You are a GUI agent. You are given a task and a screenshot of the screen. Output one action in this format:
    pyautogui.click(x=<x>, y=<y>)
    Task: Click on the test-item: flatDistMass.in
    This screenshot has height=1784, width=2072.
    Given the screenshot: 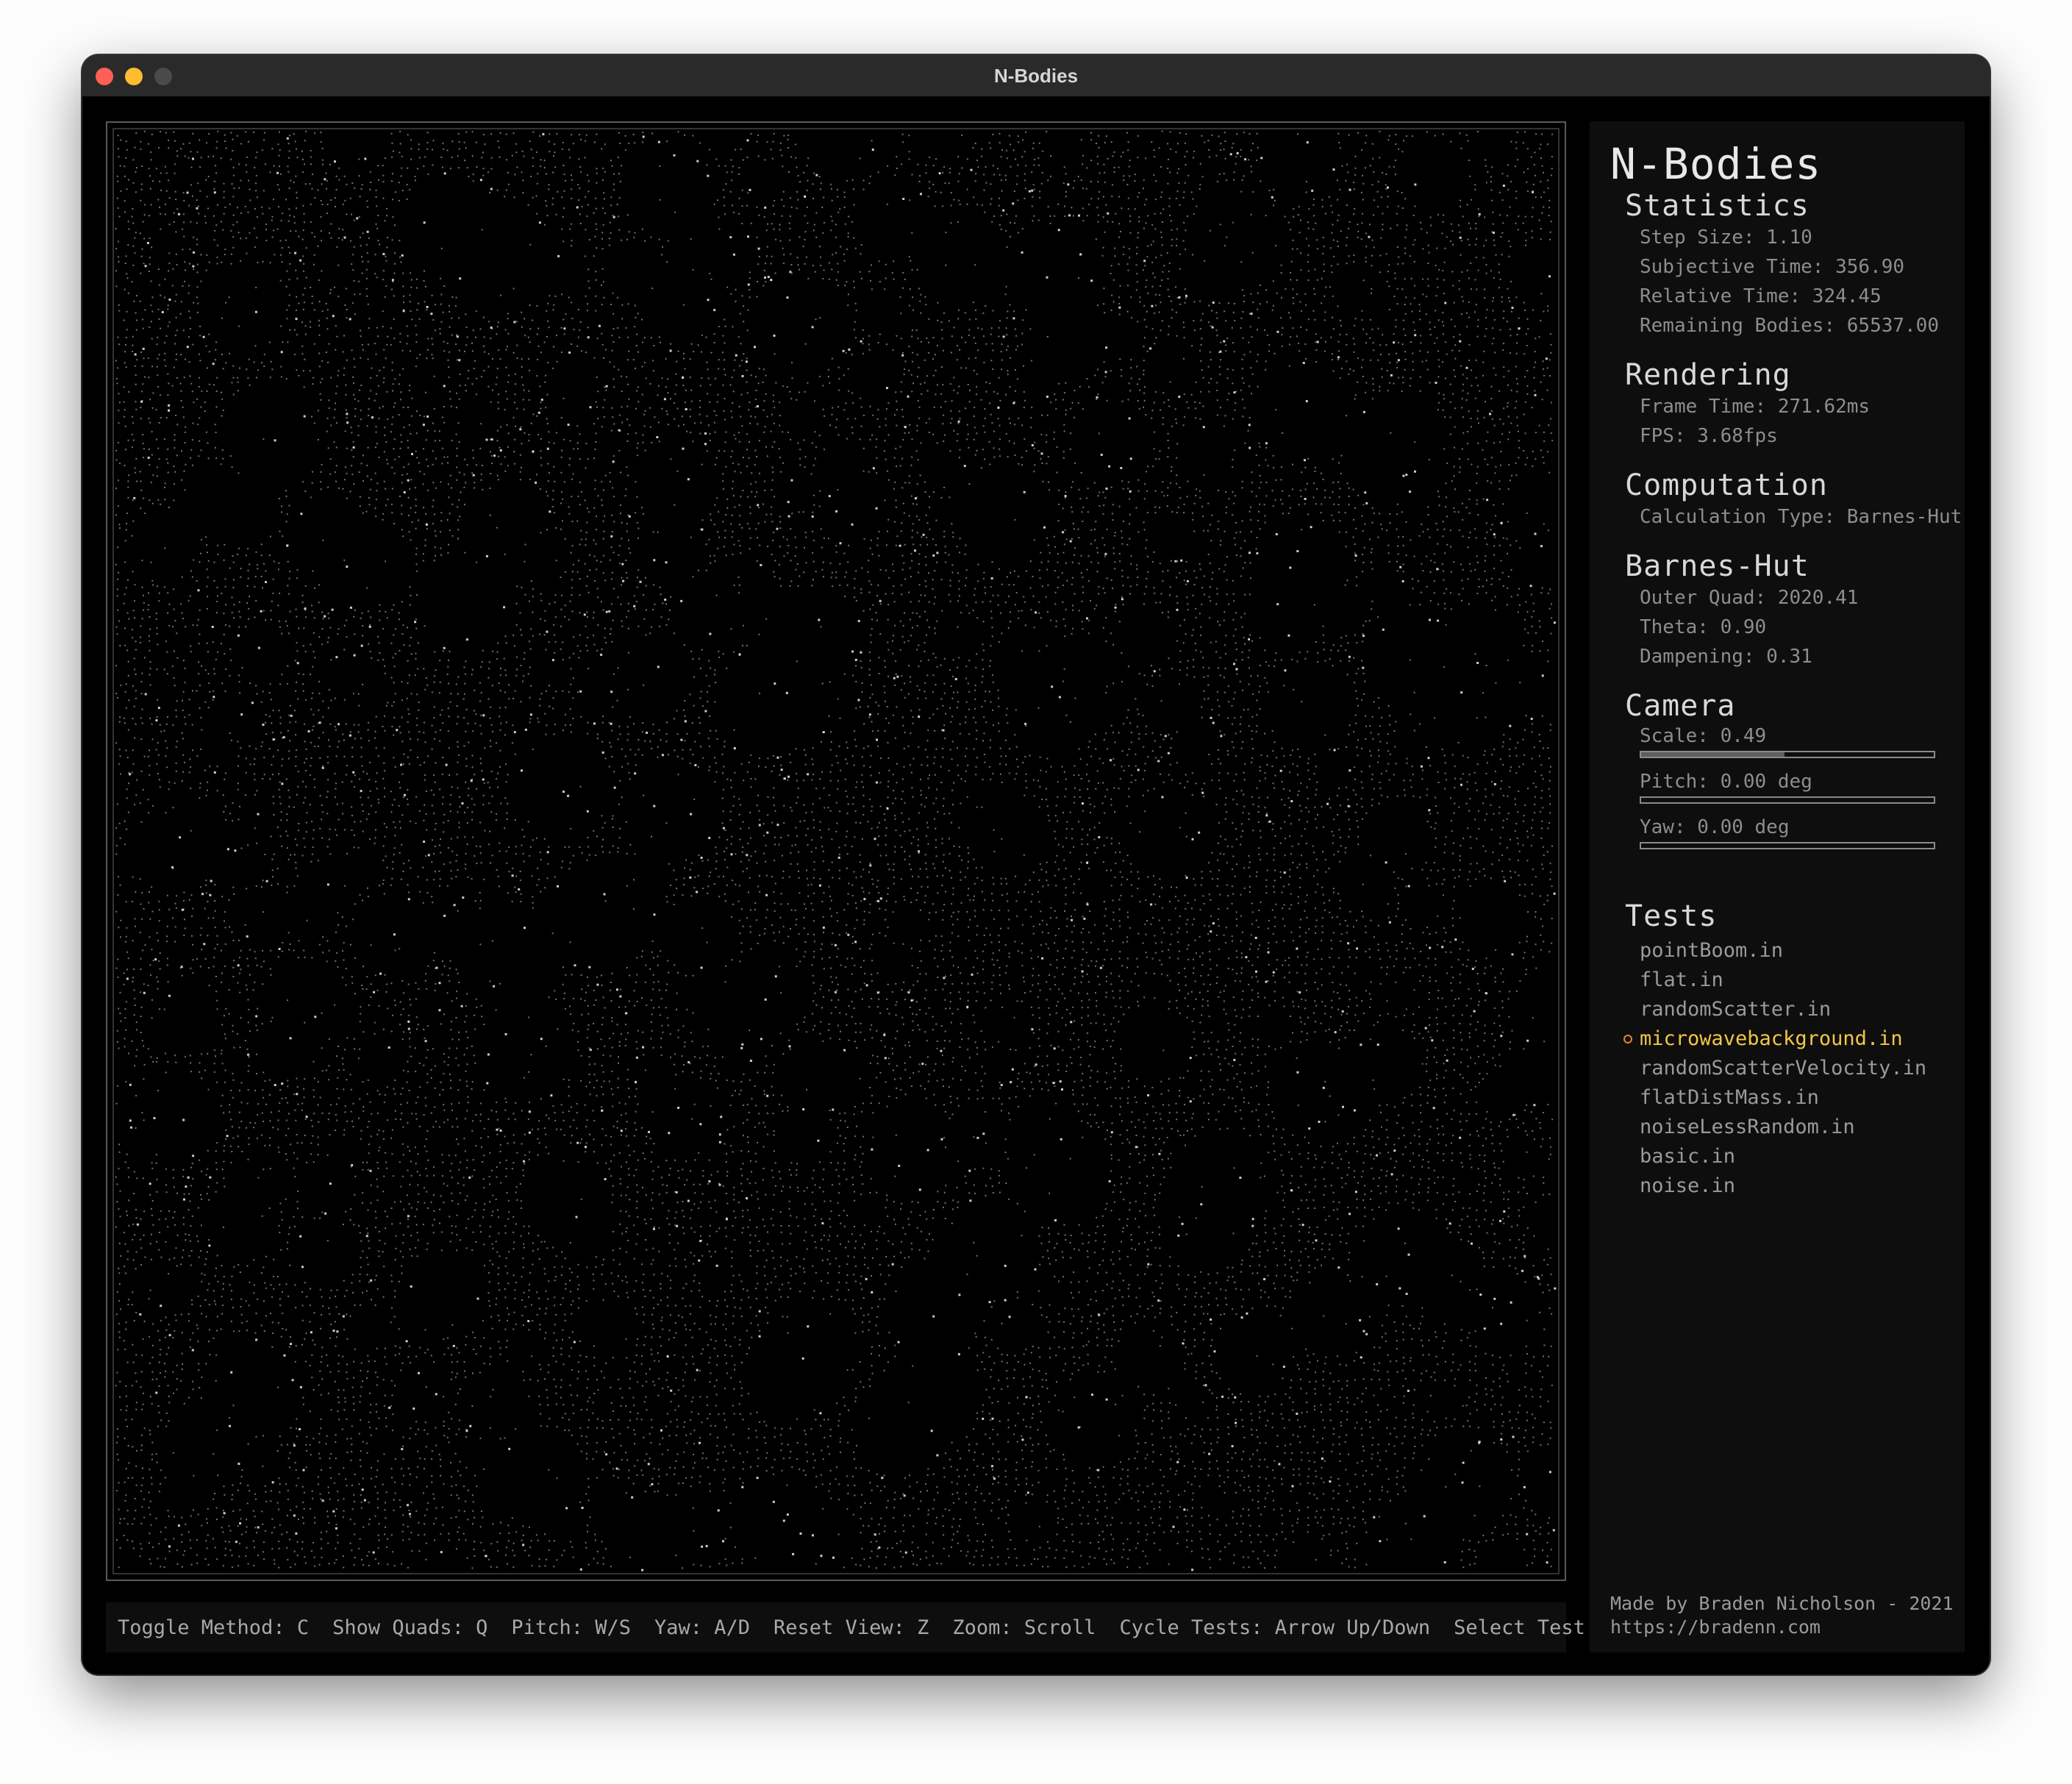 What is the action you would take?
    pyautogui.click(x=1794, y=1098)
    